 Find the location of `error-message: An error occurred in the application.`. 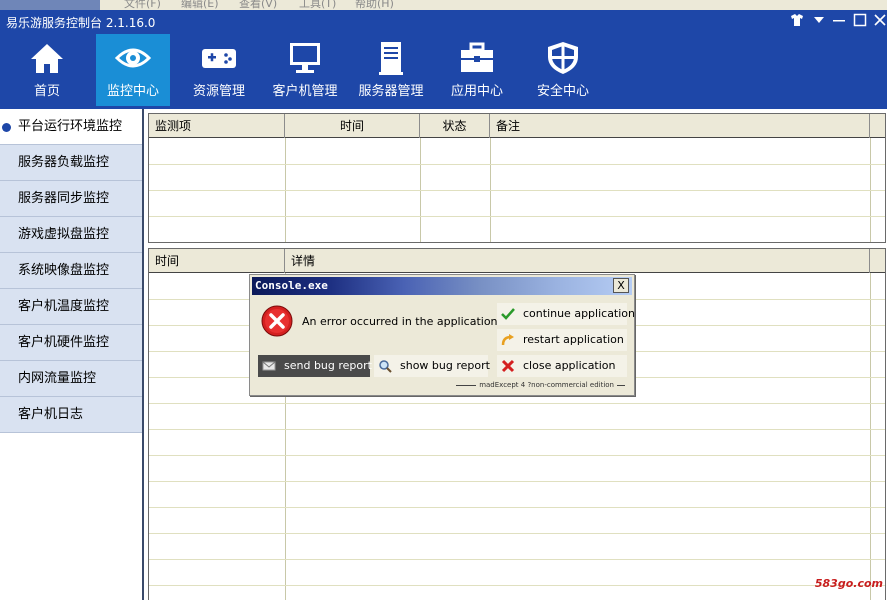

error-message: An error occurred in the application. is located at coordinates (402, 321).